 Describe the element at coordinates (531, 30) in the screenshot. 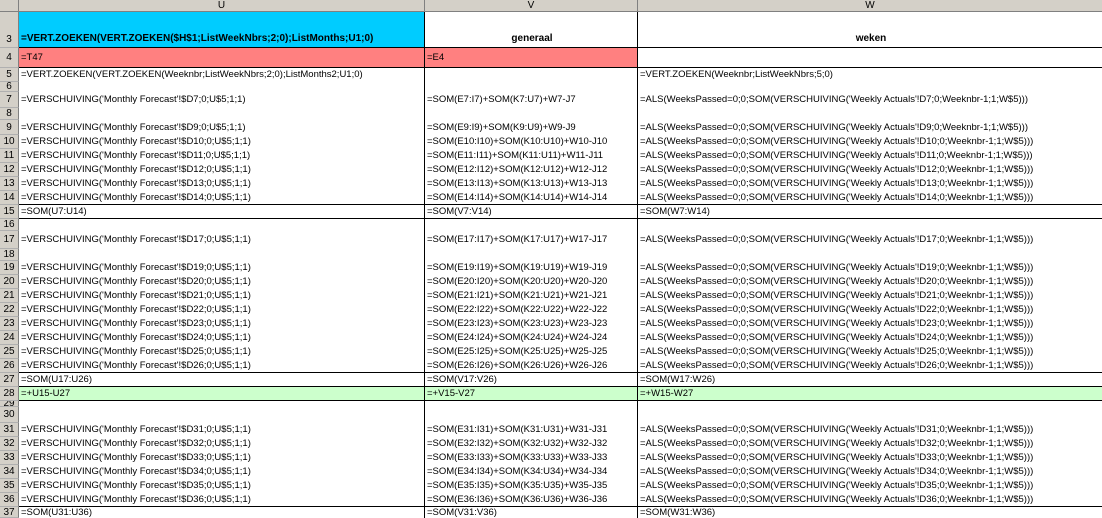

I see `cell-v: generaal` at that location.